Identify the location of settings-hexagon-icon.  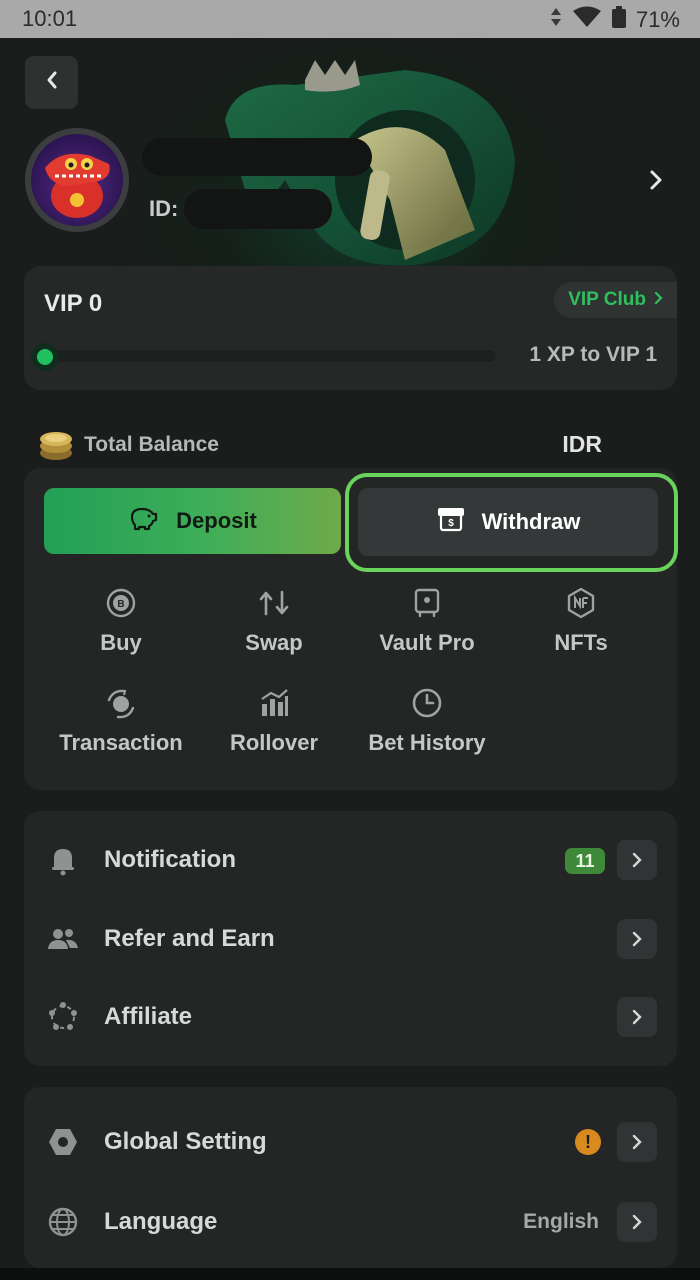
(63, 1142).